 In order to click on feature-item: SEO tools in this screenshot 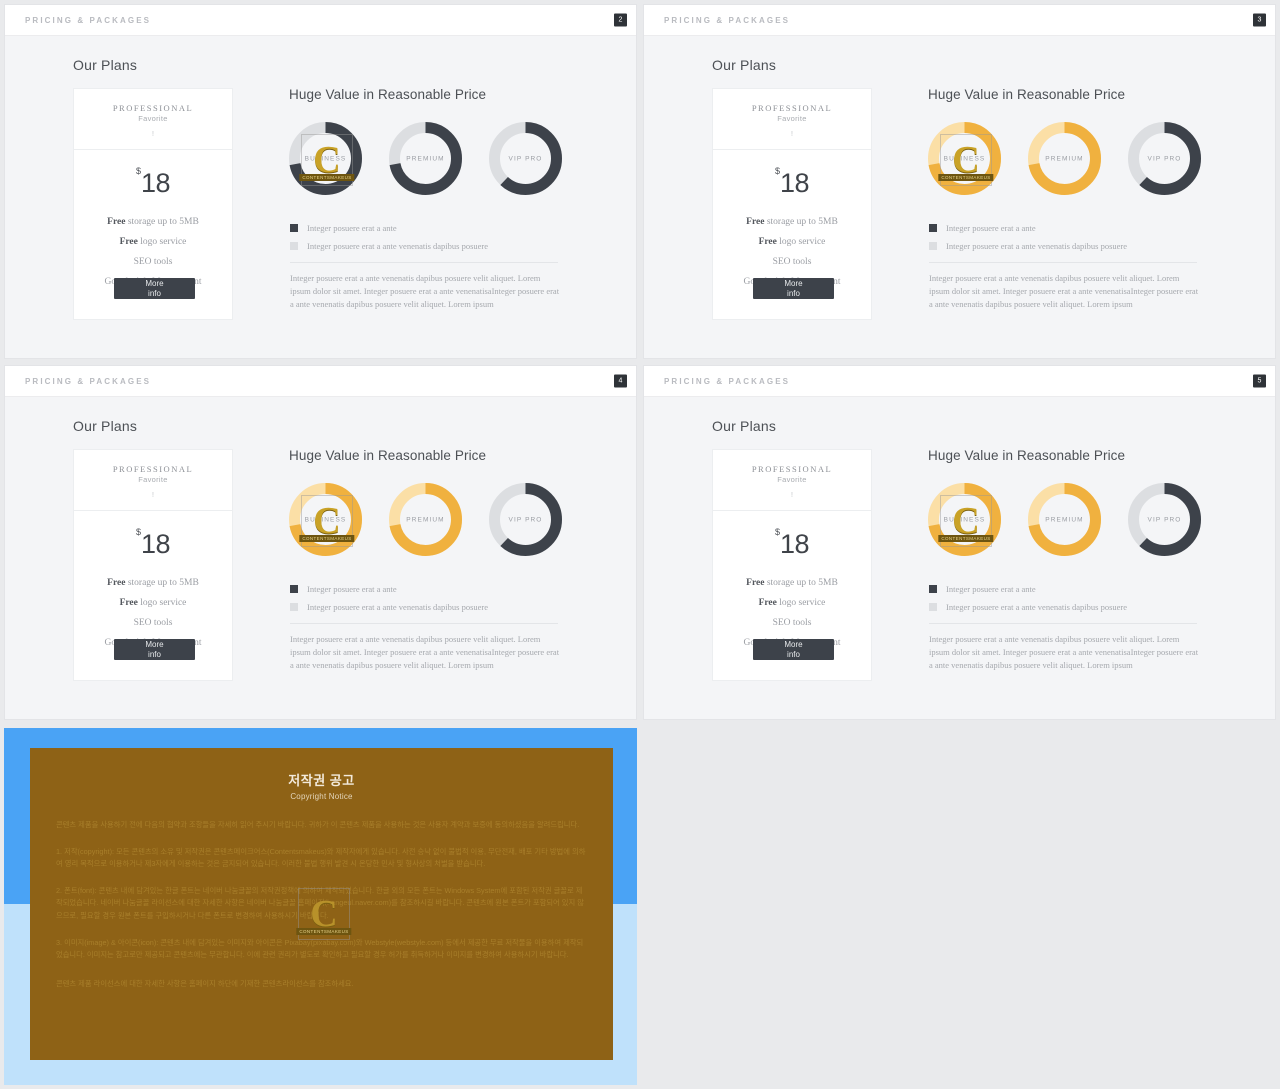, I will do `click(792, 623)`.